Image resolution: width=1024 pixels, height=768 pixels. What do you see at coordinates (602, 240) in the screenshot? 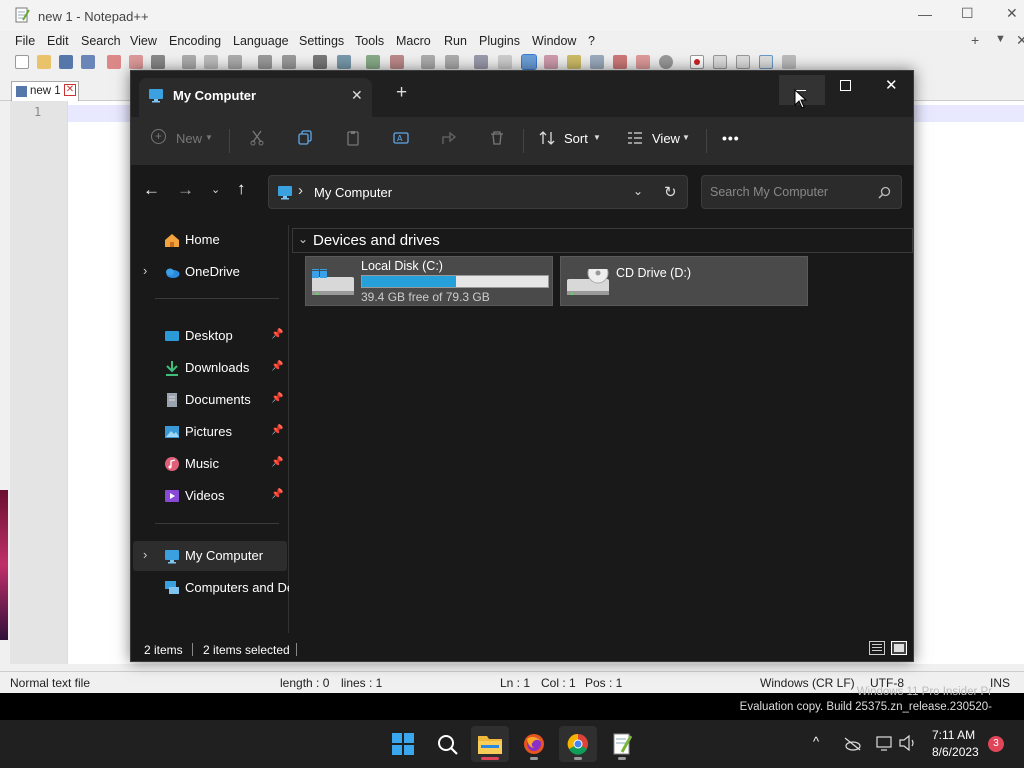
I see `group-header-devices: ⌄ Devices and drives` at bounding box center [602, 240].